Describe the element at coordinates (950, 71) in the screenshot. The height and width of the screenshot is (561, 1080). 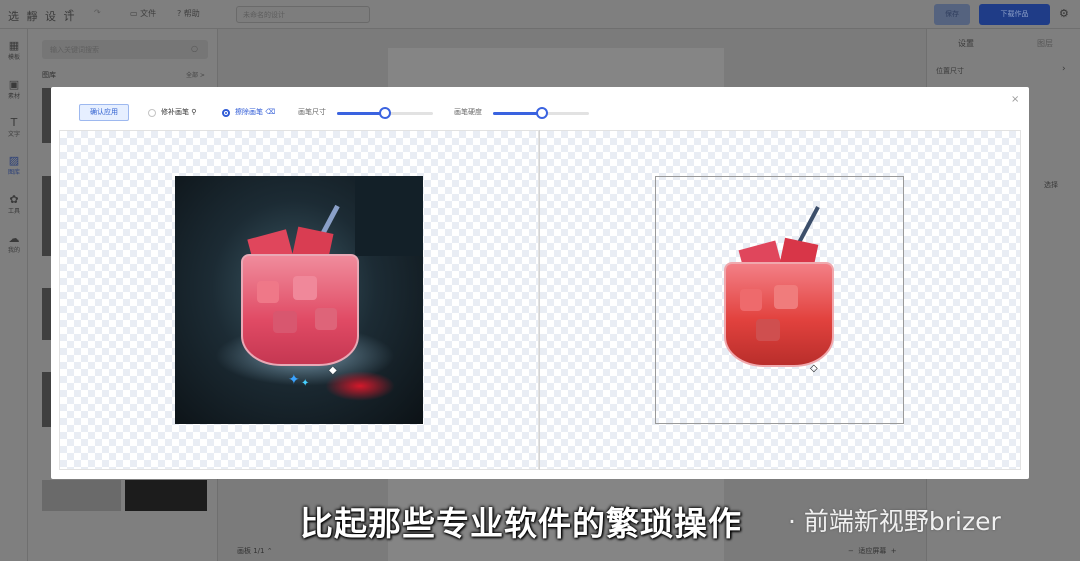
I see `position-size-row: 位置尺寸` at that location.